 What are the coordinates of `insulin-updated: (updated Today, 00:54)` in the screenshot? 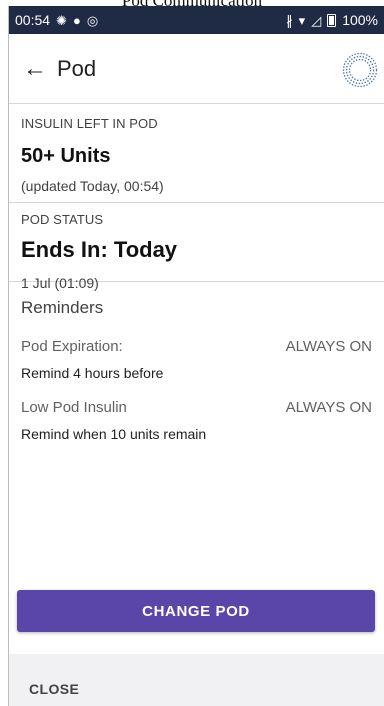 It's located at (92, 186).